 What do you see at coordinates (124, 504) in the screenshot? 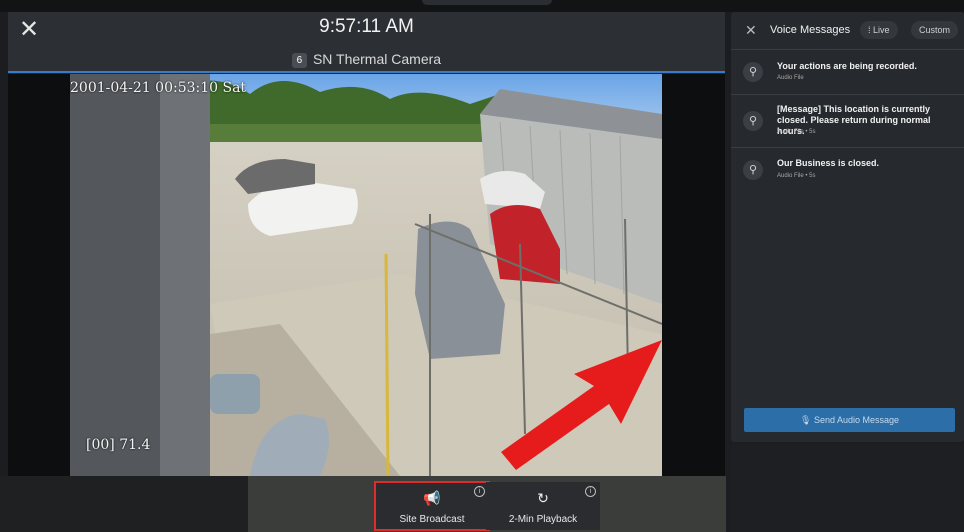
I see `bottom-left-area` at bounding box center [124, 504].